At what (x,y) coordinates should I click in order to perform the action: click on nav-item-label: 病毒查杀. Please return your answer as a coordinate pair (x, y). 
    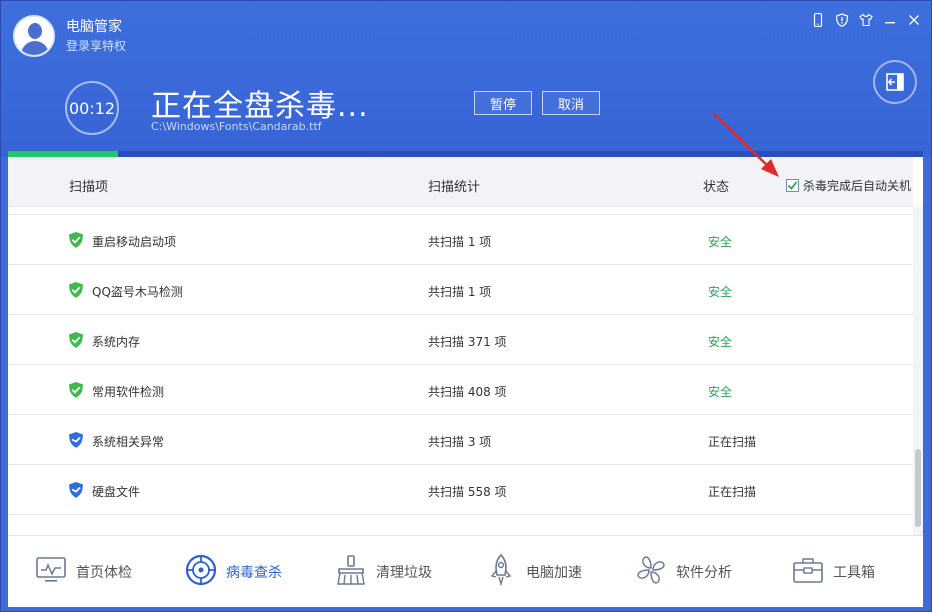
    Looking at the image, I should click on (254, 573).